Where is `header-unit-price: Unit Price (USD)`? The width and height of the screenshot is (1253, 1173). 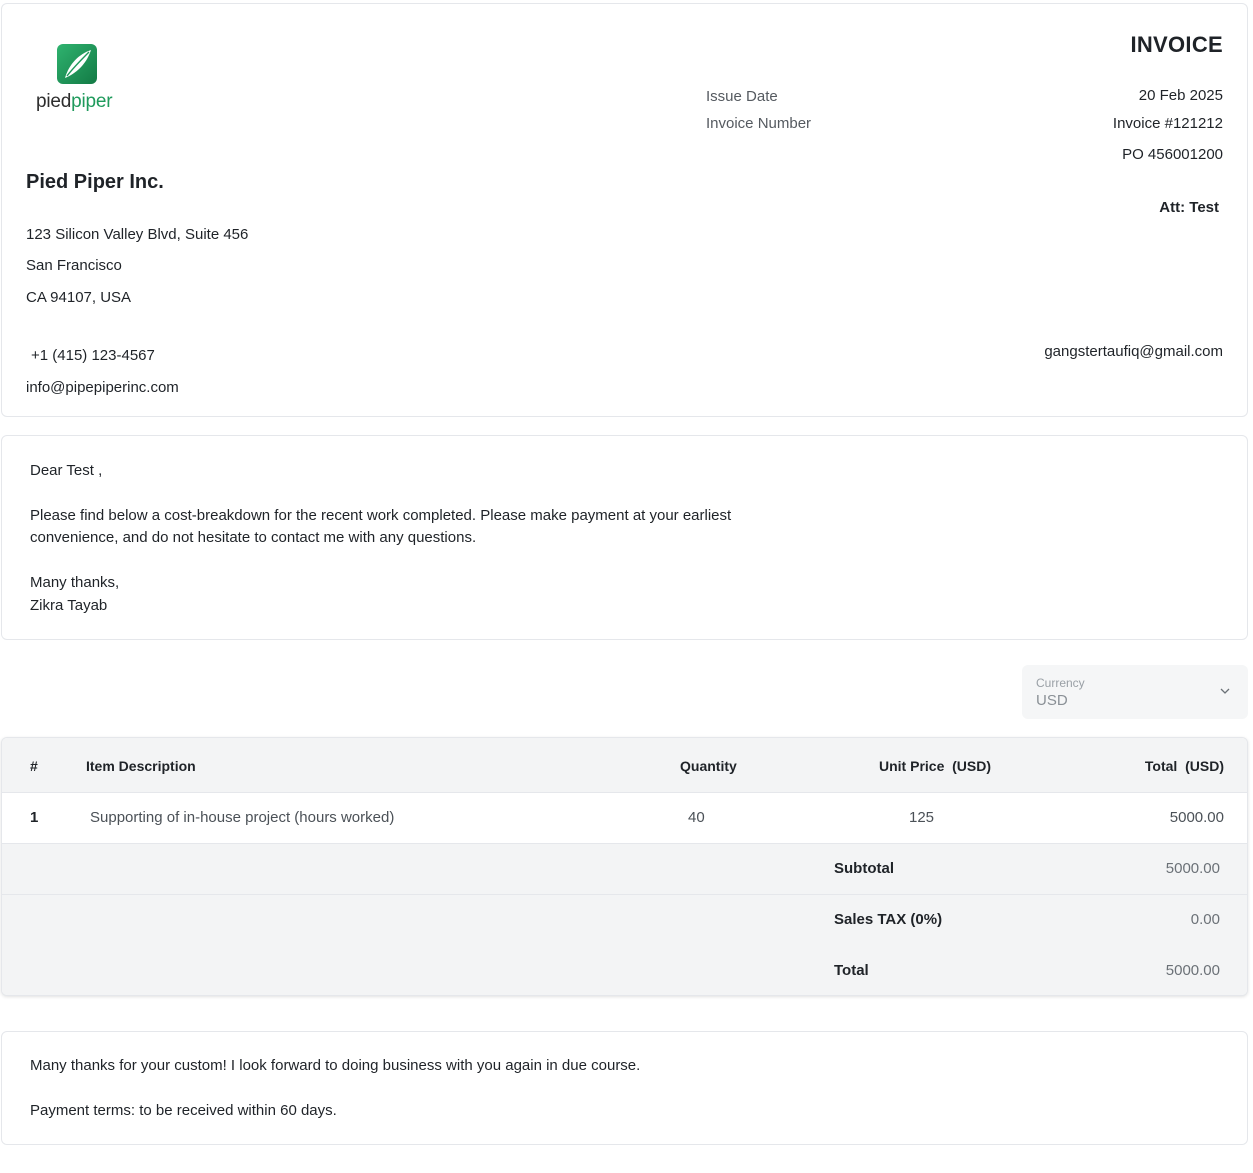 header-unit-price: Unit Price (USD) is located at coordinates (935, 766).